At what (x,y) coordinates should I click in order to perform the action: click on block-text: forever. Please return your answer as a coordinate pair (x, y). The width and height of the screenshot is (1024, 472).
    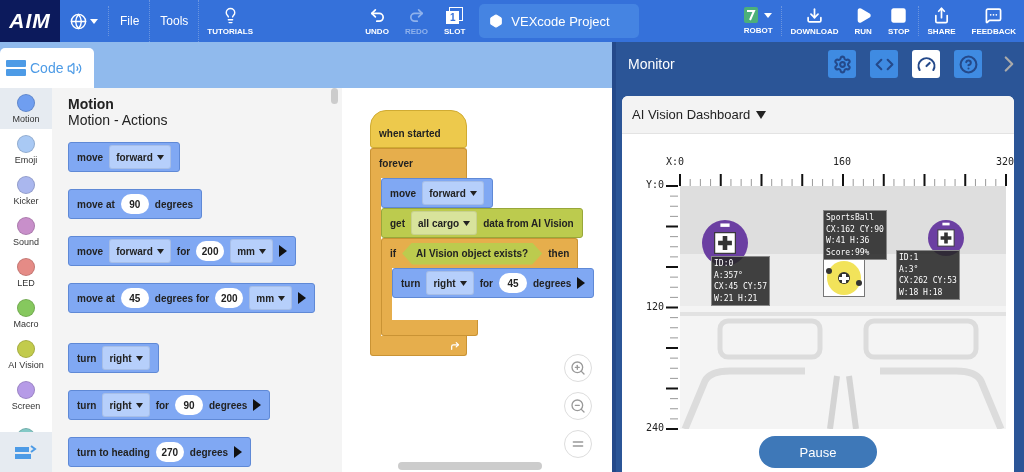
    Looking at the image, I should click on (396, 163).